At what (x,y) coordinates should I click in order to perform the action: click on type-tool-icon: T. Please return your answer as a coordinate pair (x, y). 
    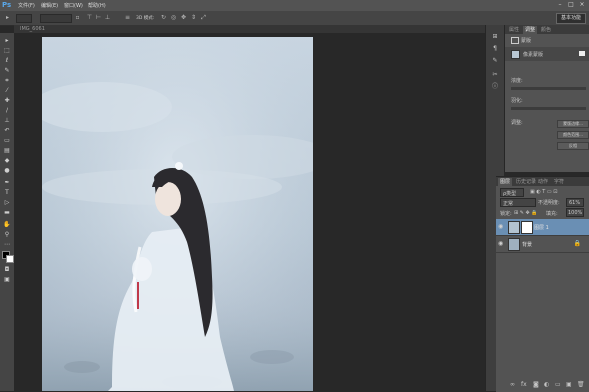
    Looking at the image, I should click on (7, 192).